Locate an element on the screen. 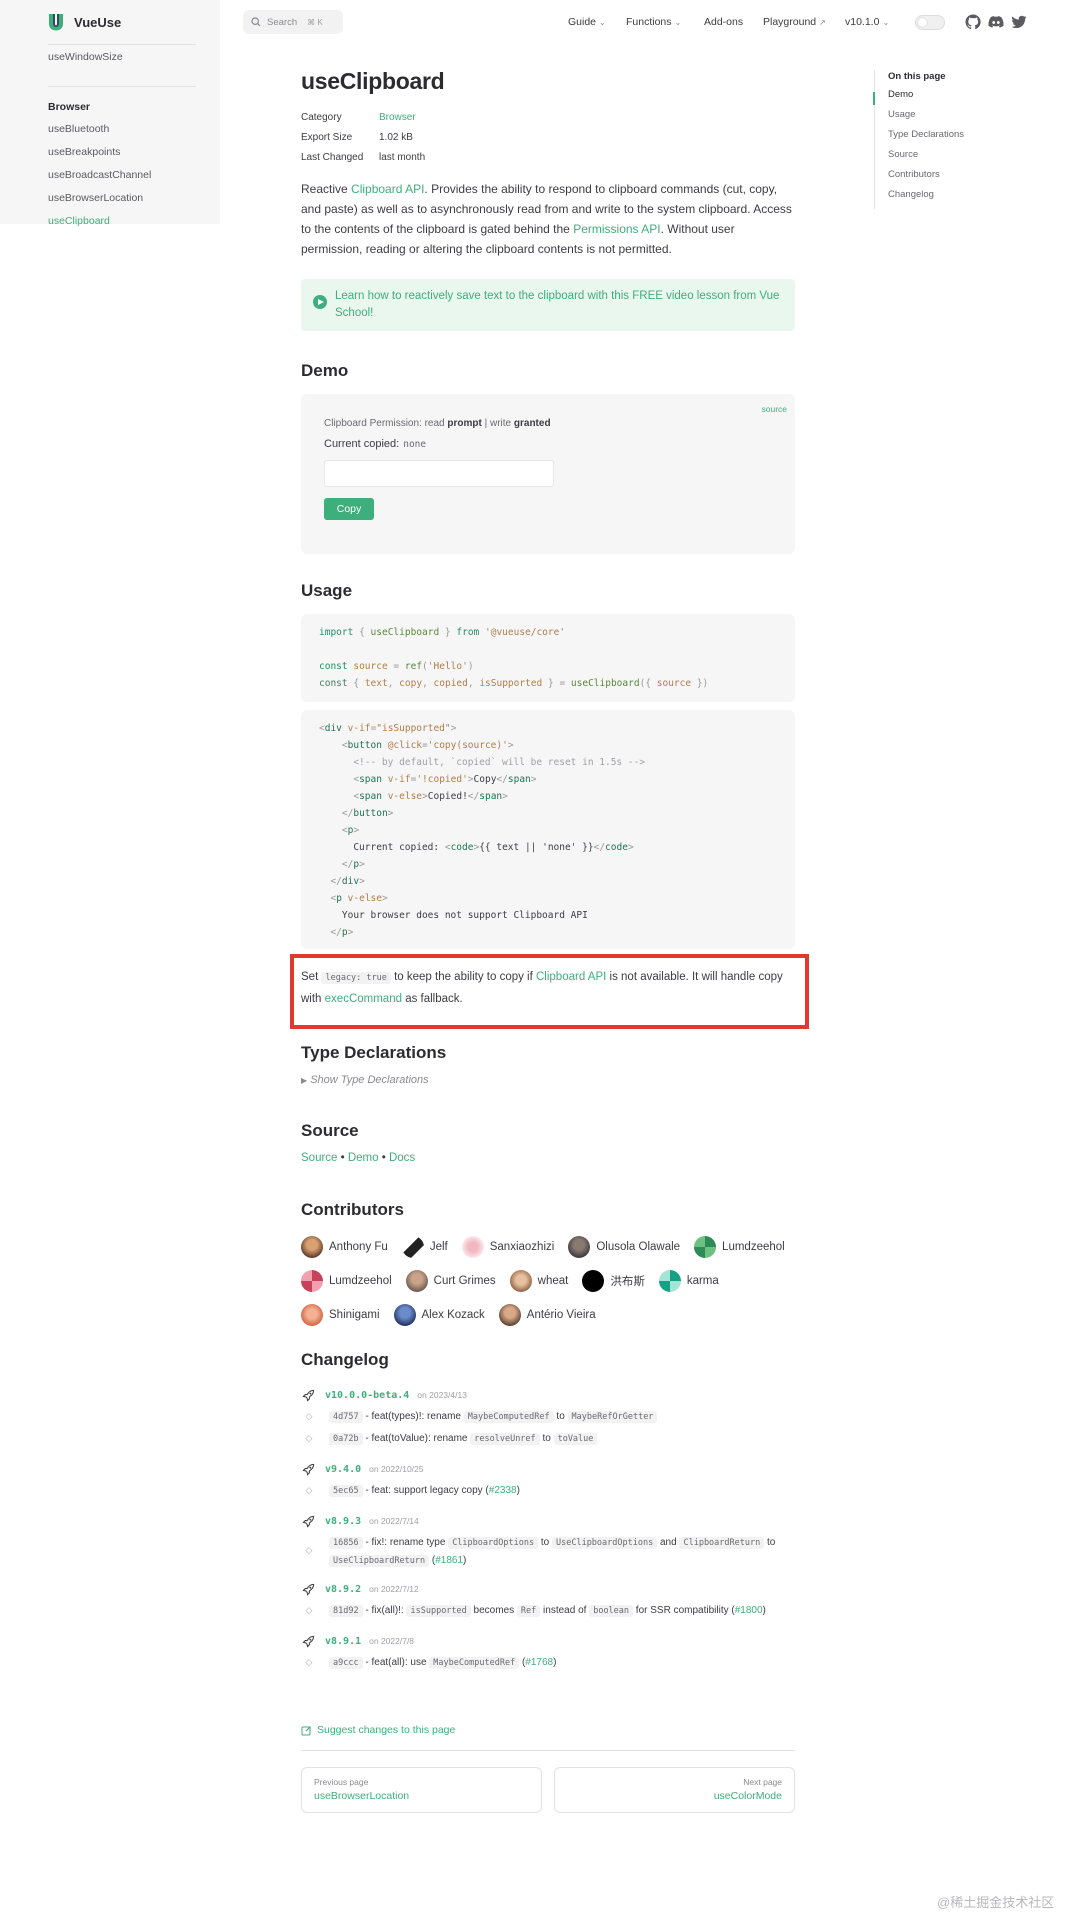  commit-text: and is located at coordinates (668, 1542).